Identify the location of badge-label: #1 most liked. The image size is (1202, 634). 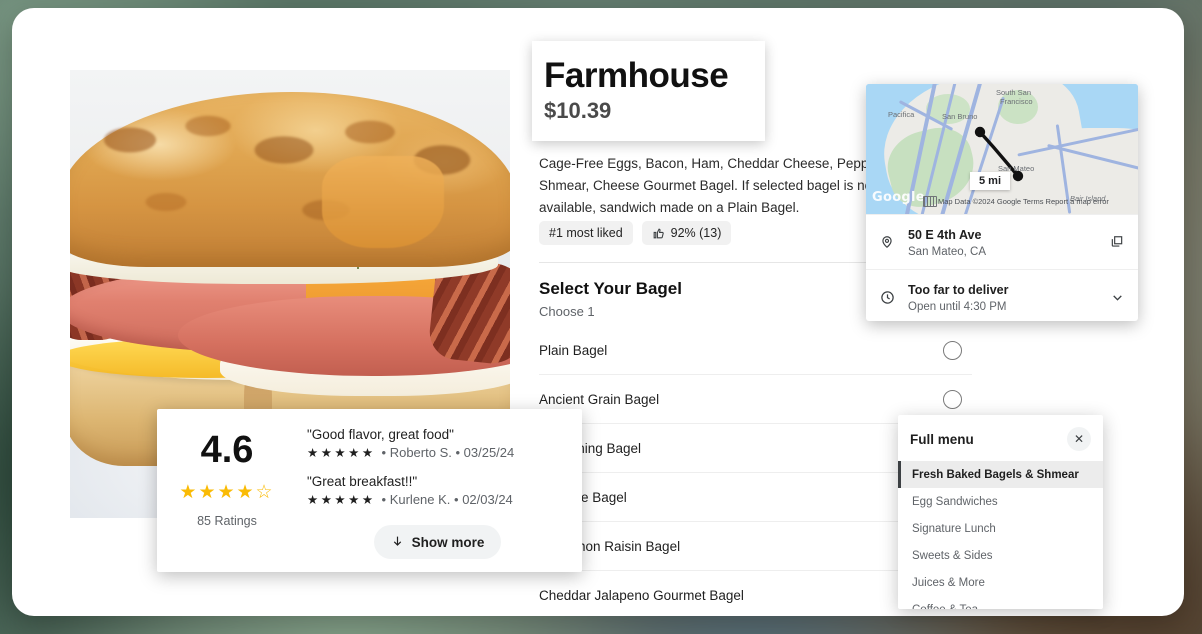
(586, 233).